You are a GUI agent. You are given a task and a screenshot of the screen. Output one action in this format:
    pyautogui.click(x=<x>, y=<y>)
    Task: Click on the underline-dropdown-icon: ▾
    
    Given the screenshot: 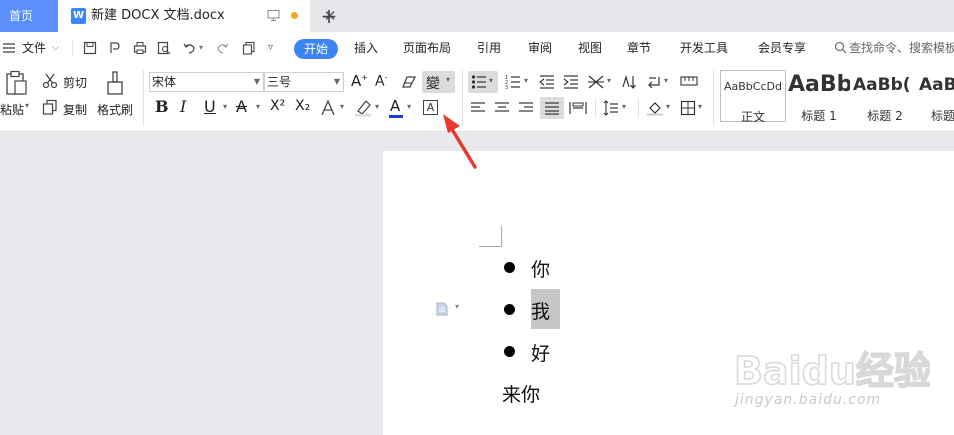 What is the action you would take?
    pyautogui.click(x=225, y=106)
    